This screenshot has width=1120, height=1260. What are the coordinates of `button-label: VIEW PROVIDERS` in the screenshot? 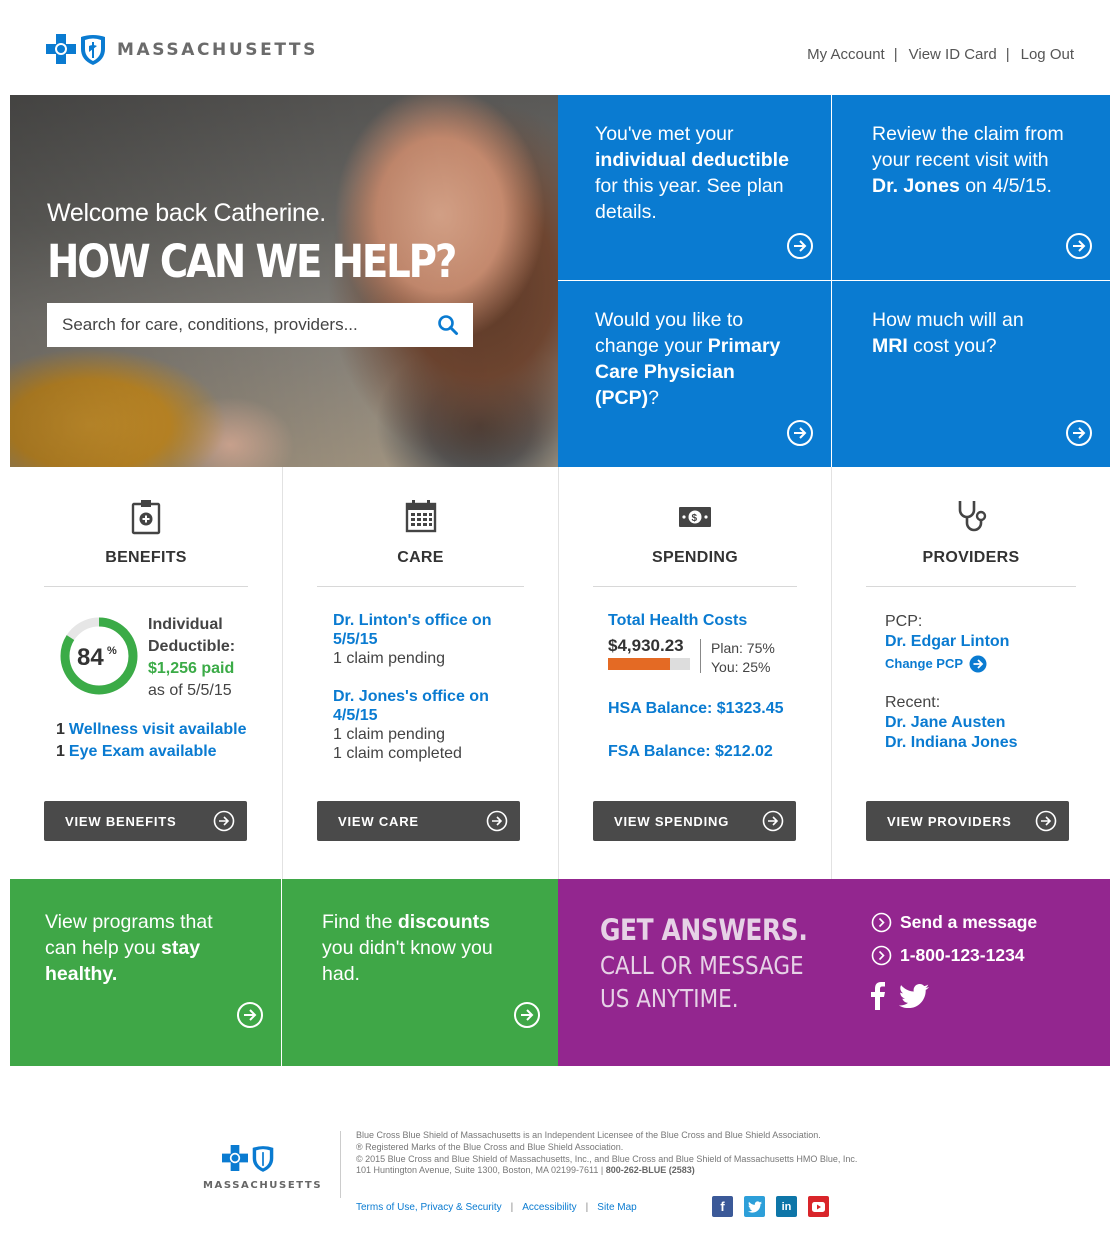 It's located at (949, 821).